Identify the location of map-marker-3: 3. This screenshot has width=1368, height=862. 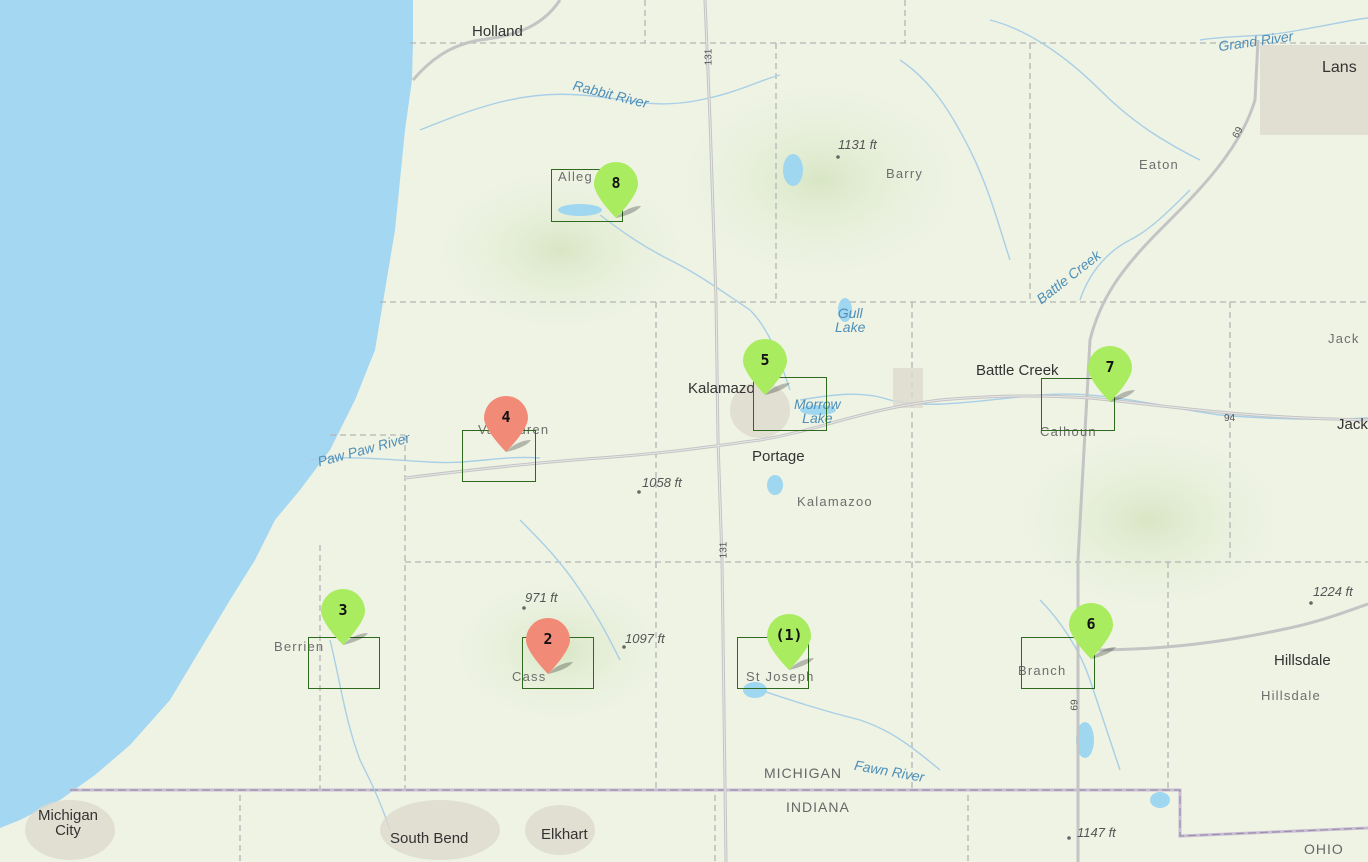
(344, 617).